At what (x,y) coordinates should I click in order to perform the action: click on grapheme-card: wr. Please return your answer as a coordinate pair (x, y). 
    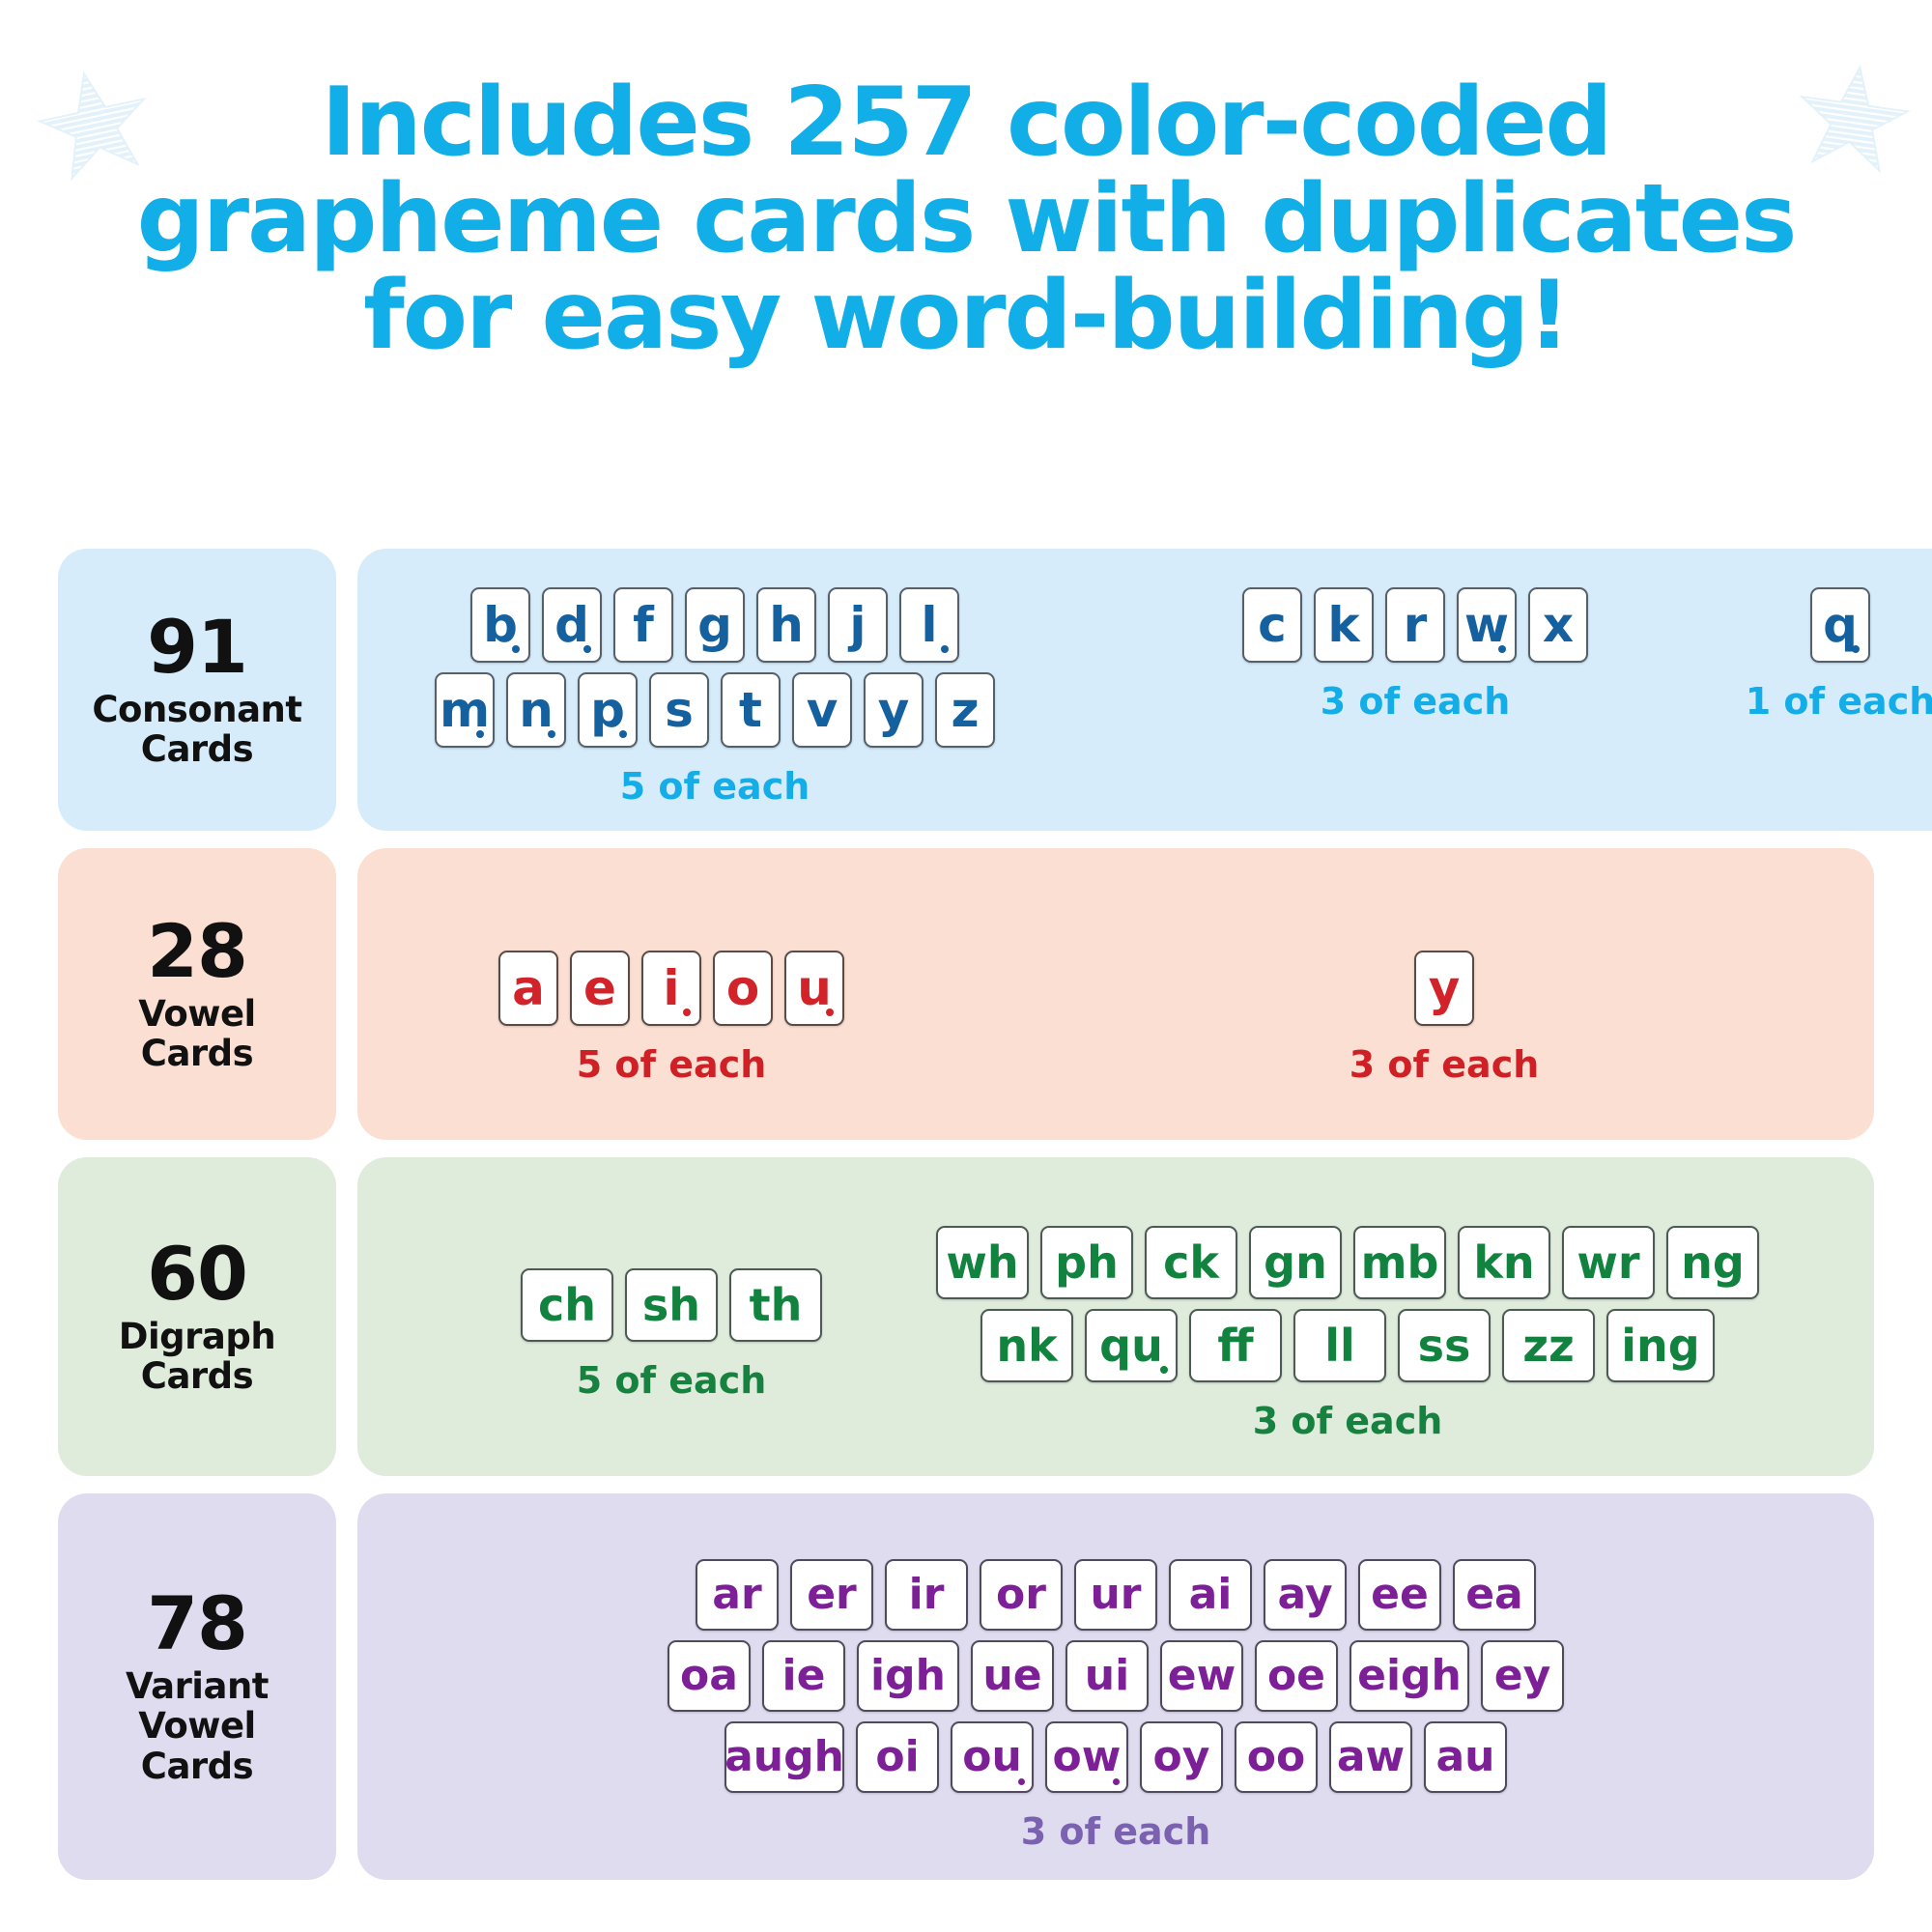
    Looking at the image, I should click on (1608, 1262).